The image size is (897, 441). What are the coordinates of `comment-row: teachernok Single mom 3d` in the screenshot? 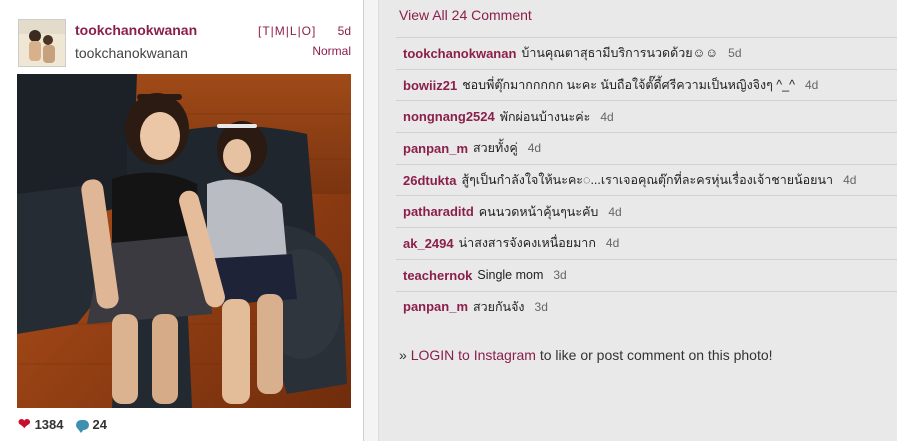 It's located at (646, 274).